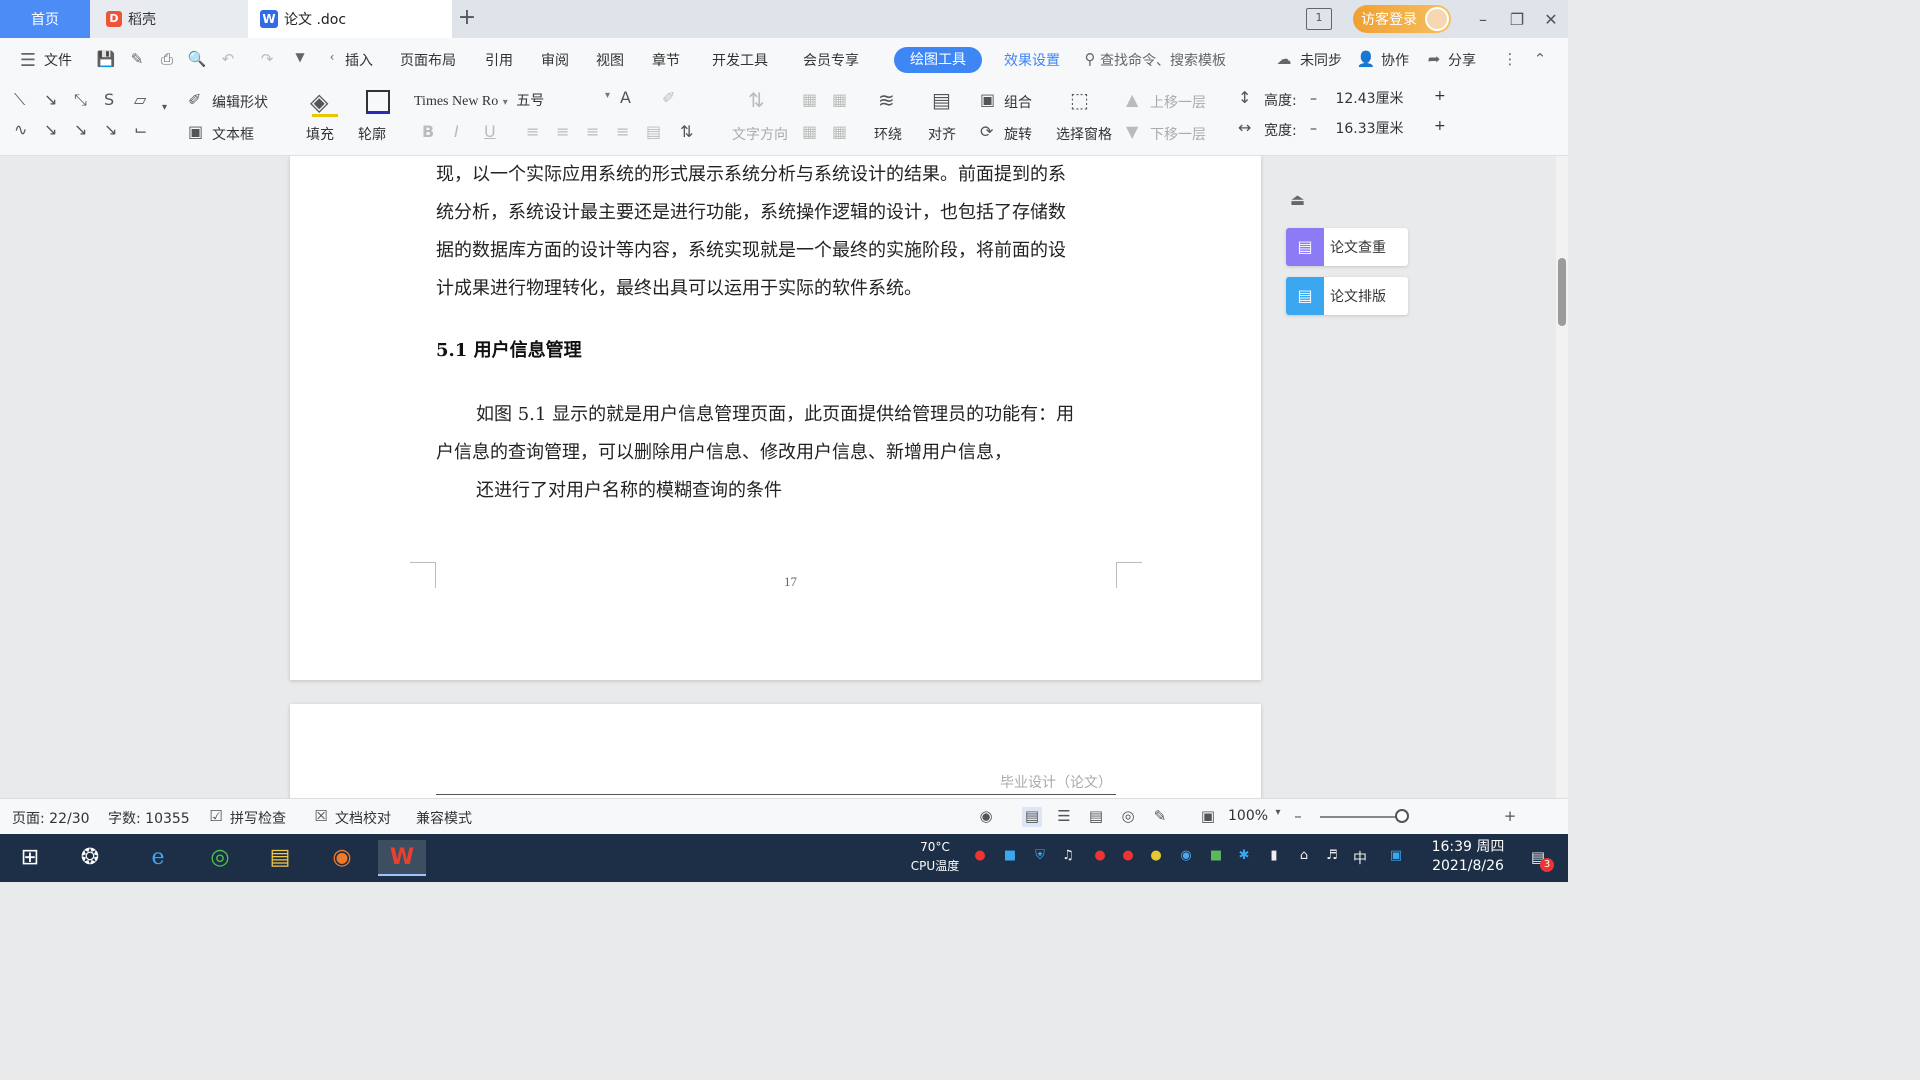 This screenshot has width=1920, height=1080. I want to click on font-size: 五号, so click(530, 101).